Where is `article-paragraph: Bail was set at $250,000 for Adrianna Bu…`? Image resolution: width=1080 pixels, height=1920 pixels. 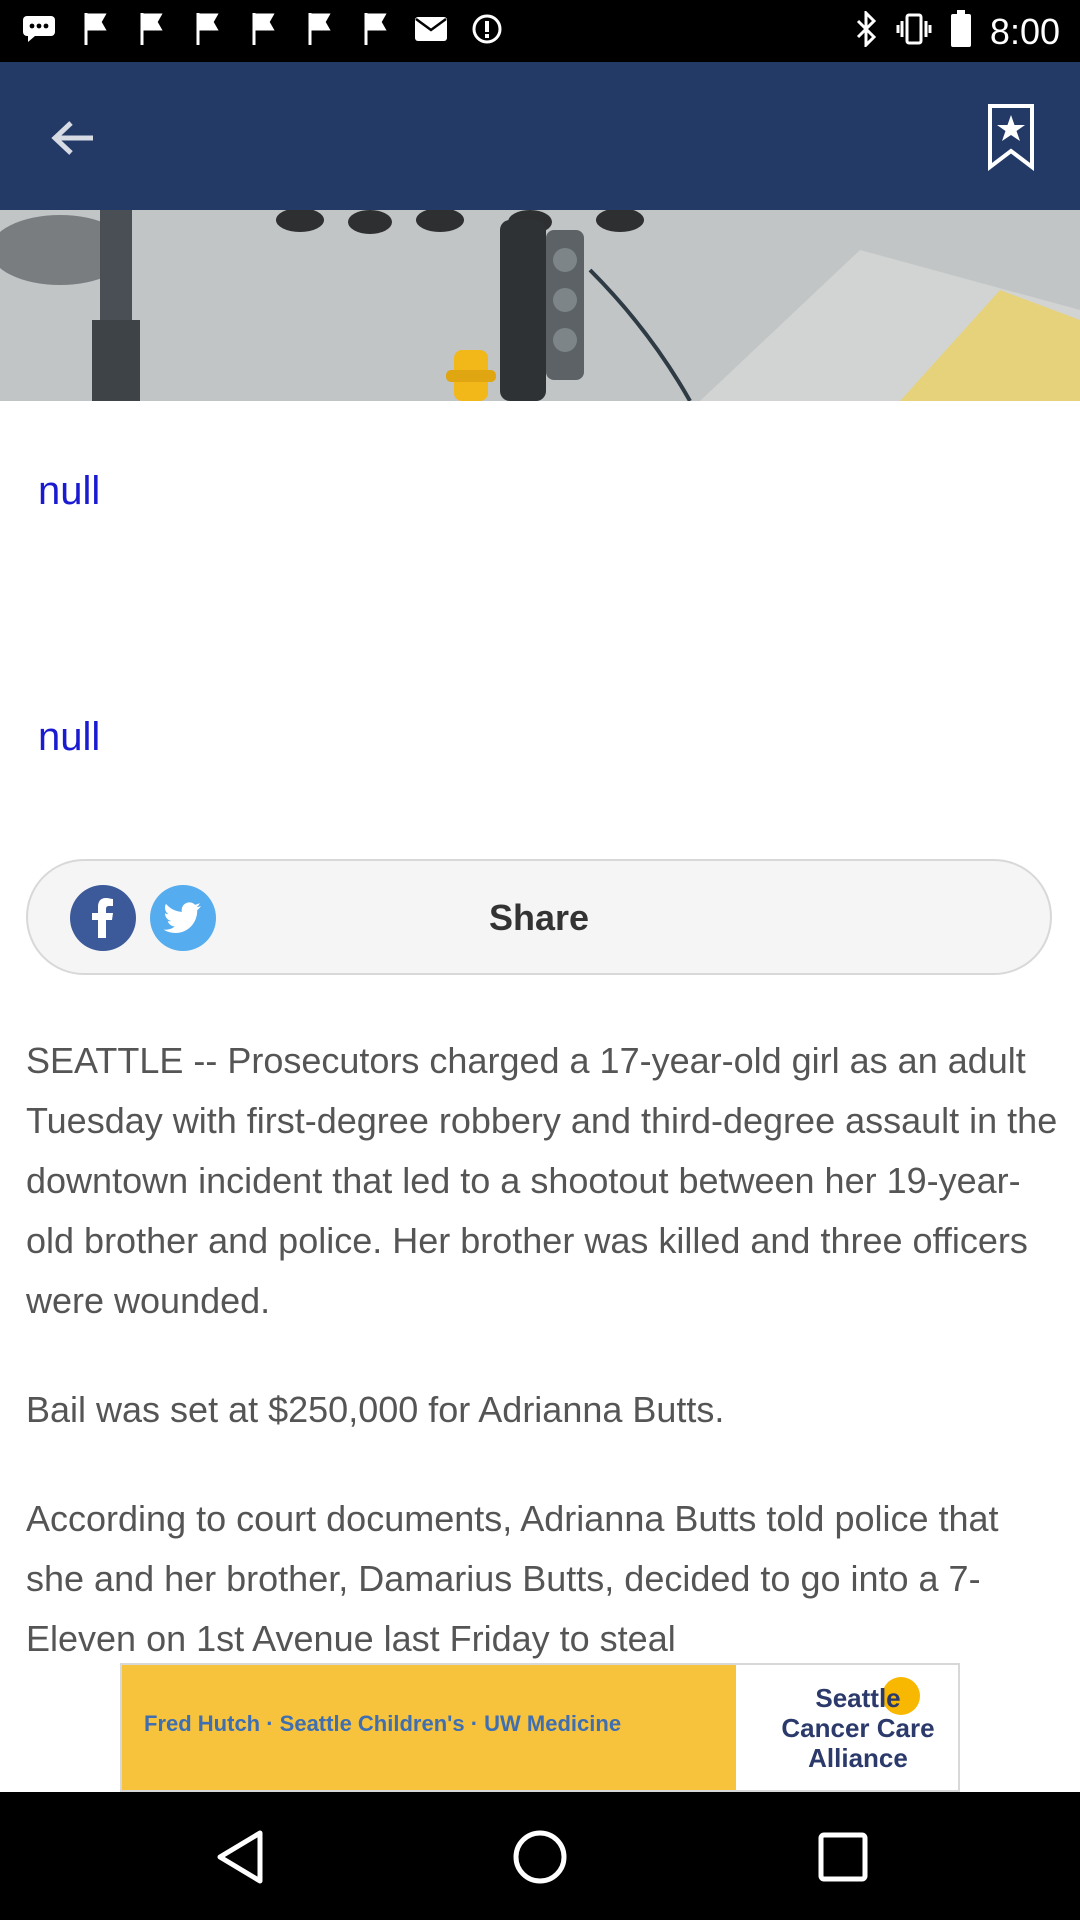
article-paragraph: Bail was set at $250,000 for Adrianna Bu… is located at coordinates (375, 1409).